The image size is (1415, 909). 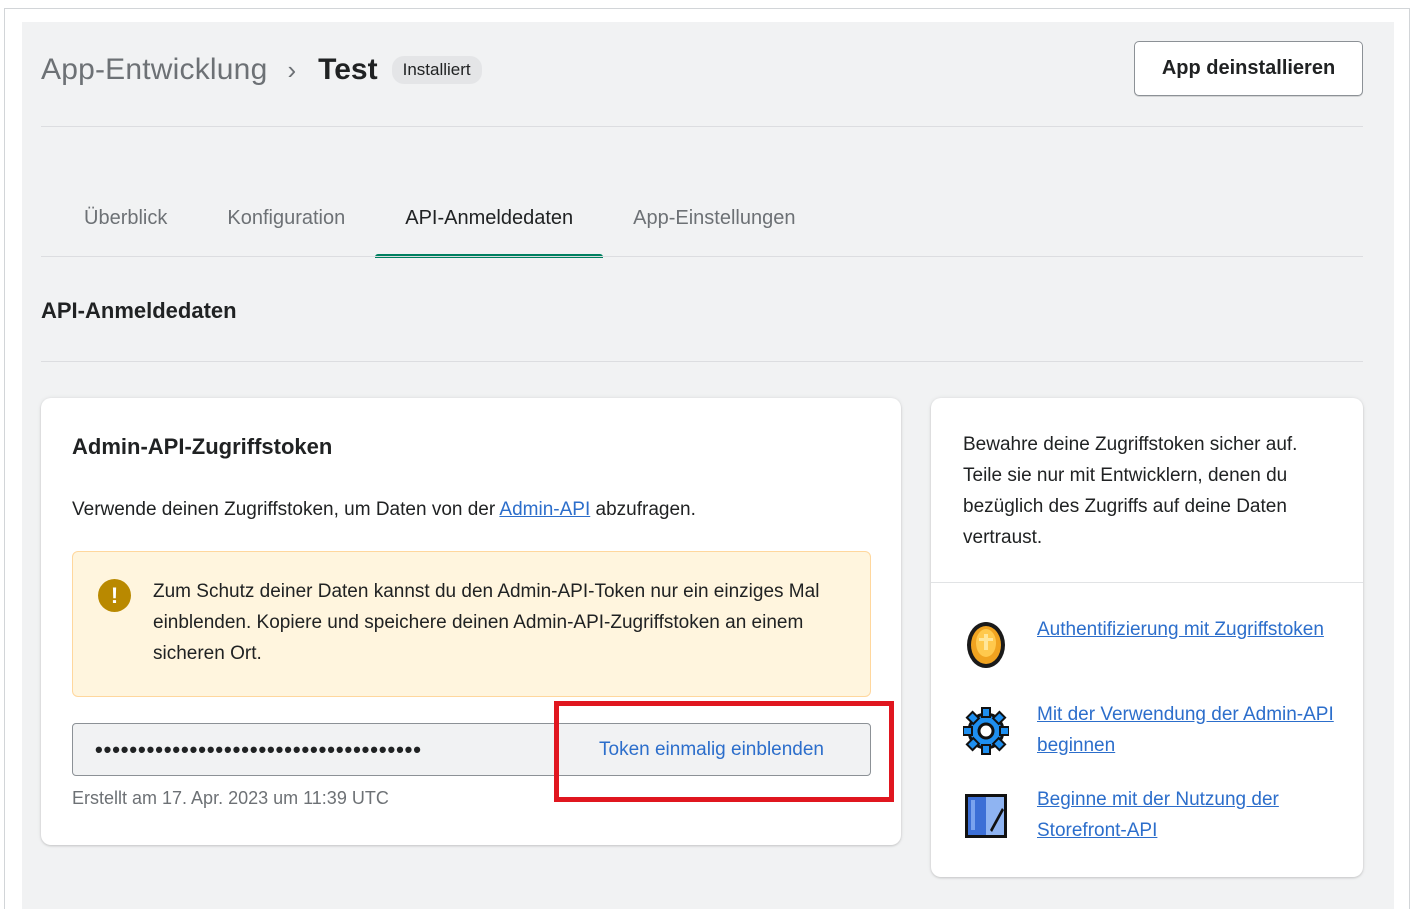 I want to click on gear-icon, so click(x=986, y=731).